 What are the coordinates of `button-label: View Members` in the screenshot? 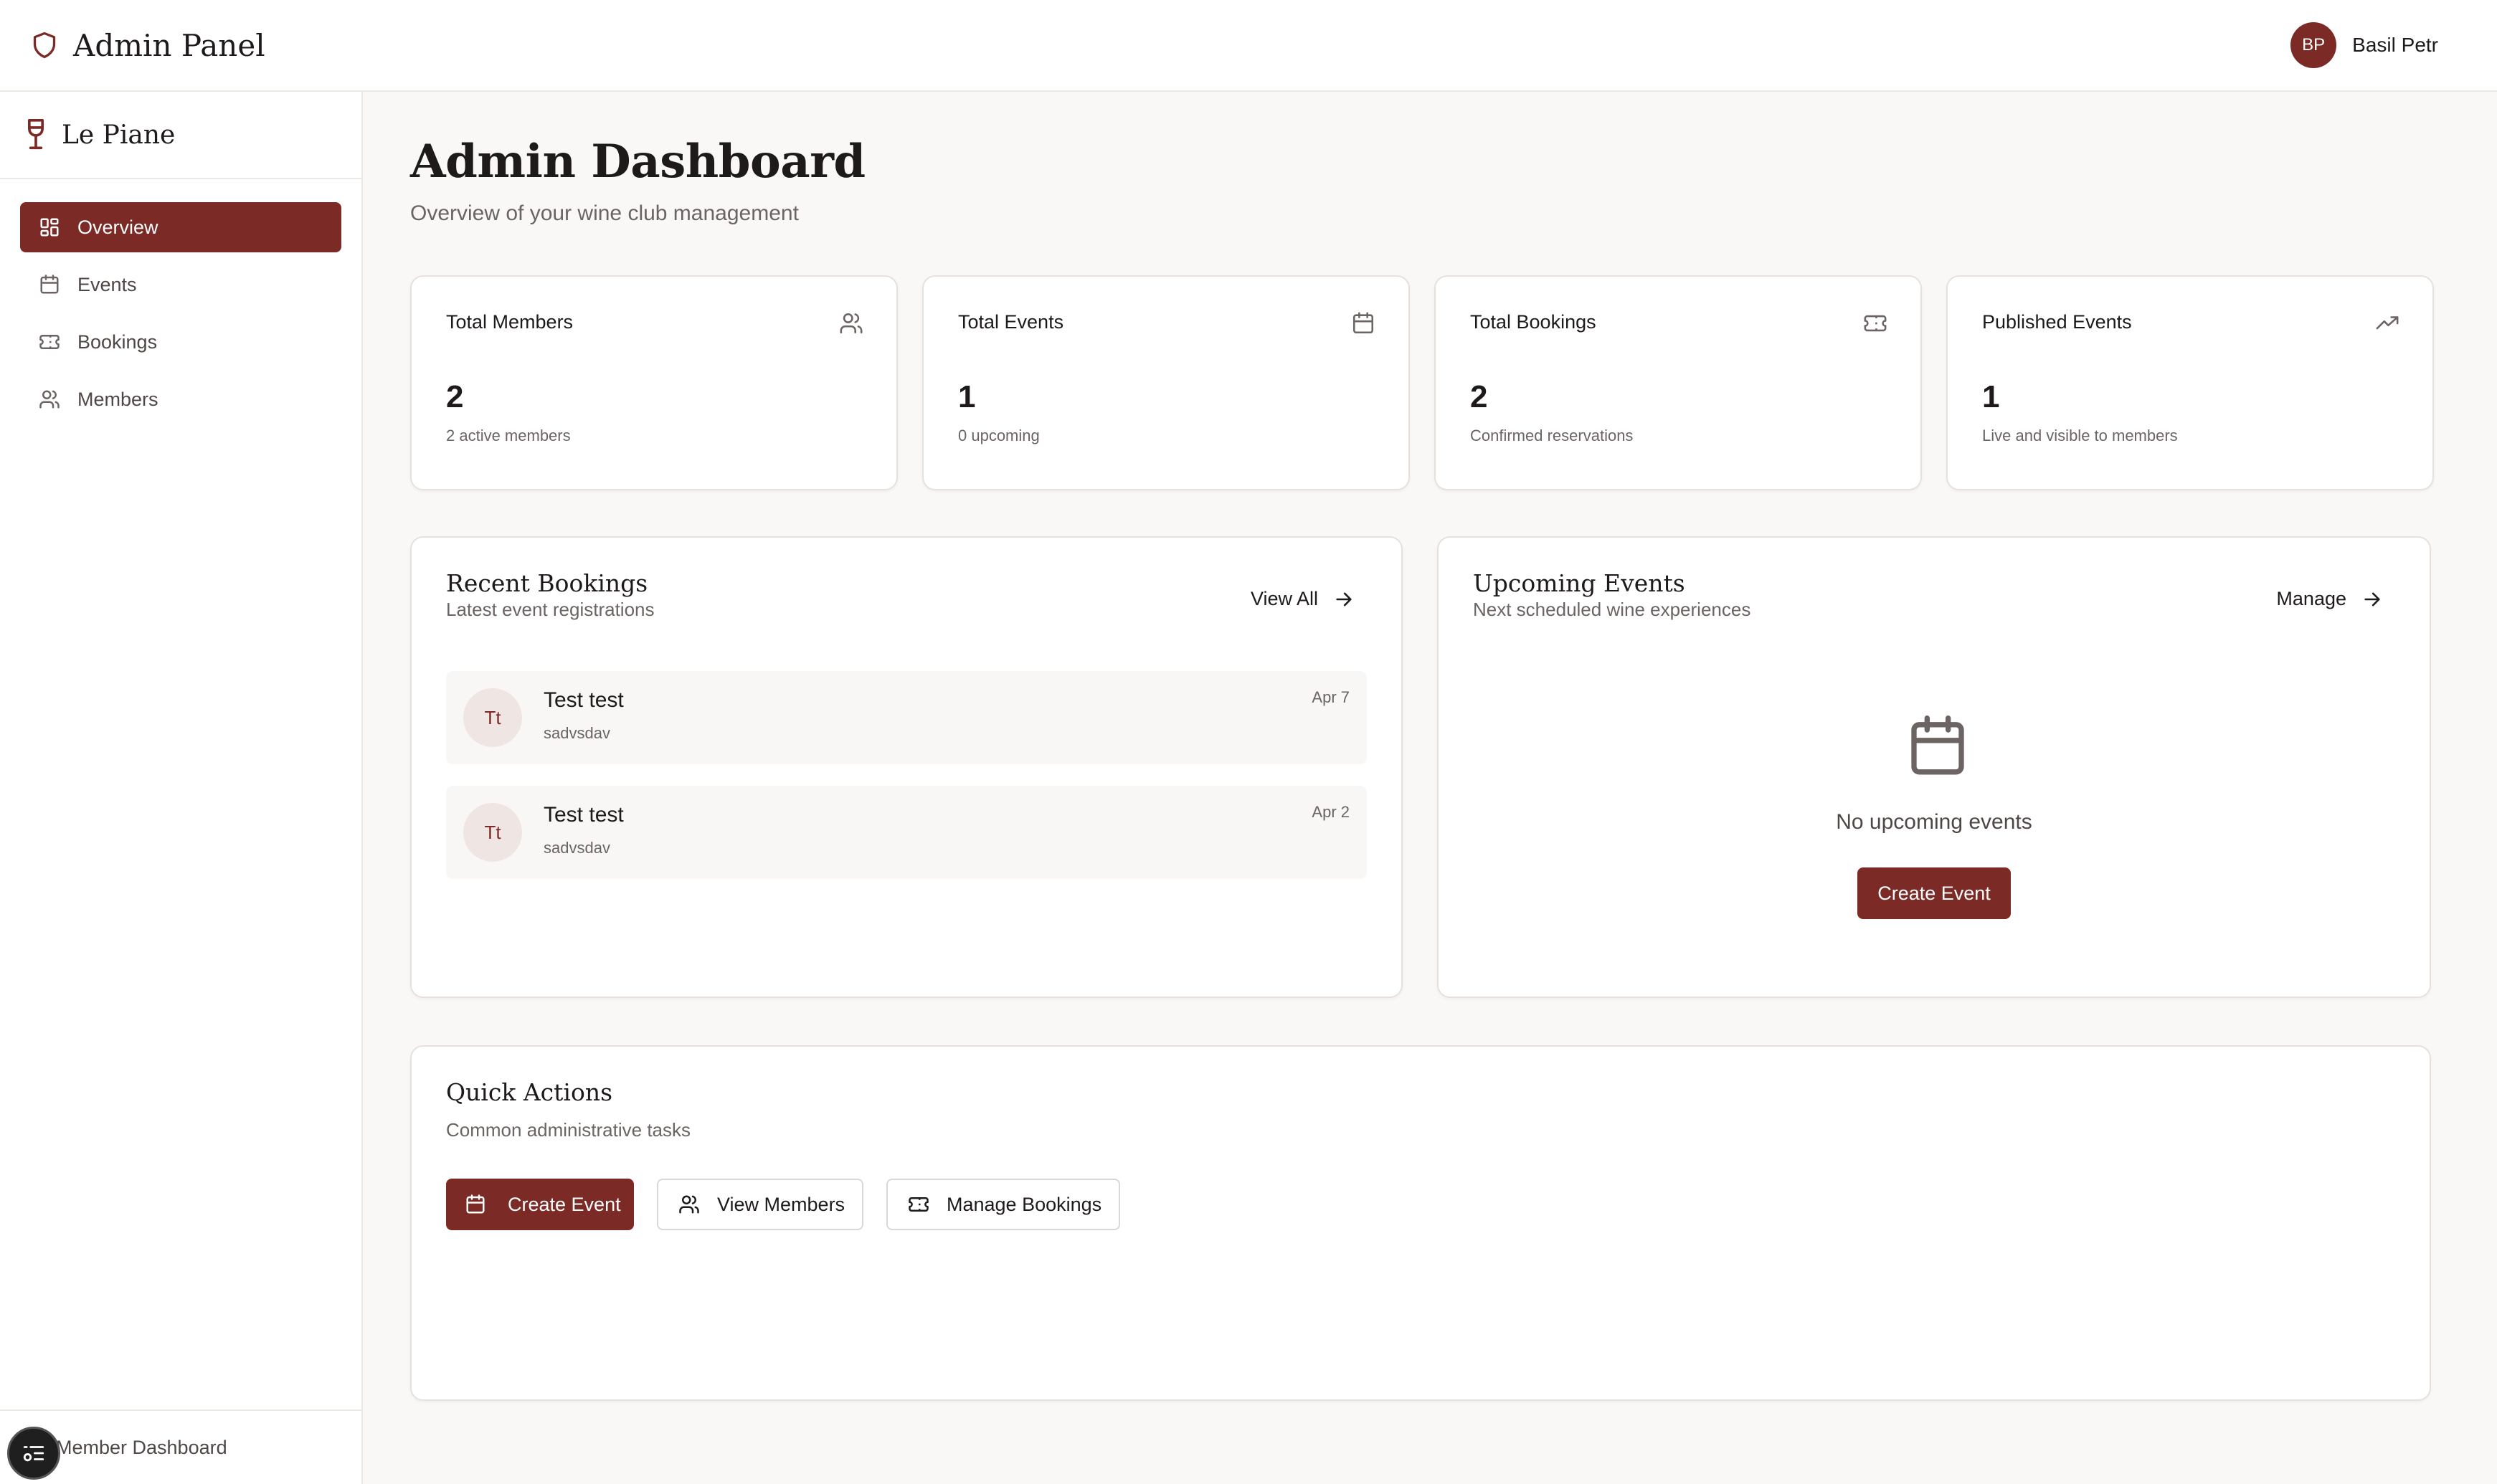 It's located at (781, 1204).